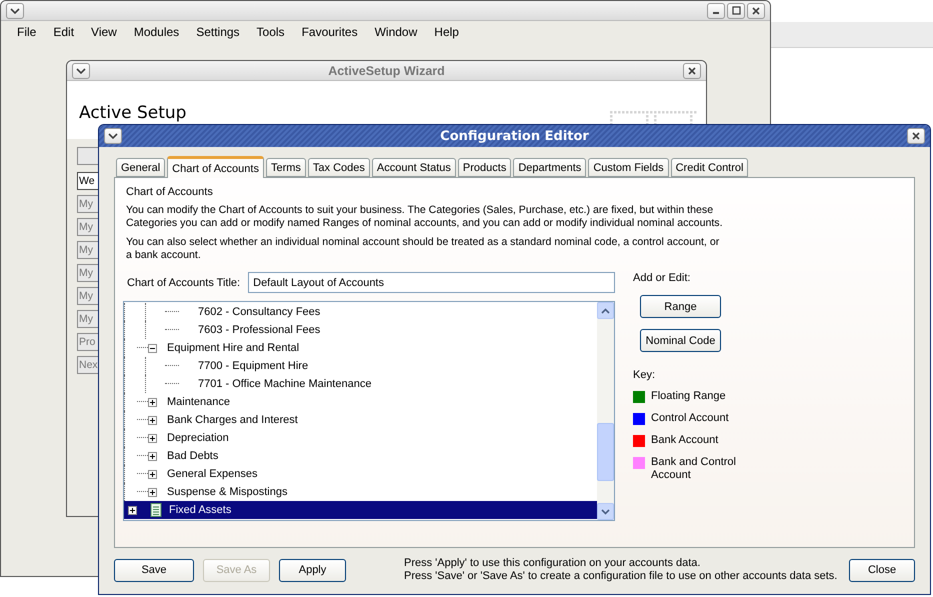  Describe the element at coordinates (360, 330) in the screenshot. I see `tree-item: 7603 - Professional Fees` at that location.